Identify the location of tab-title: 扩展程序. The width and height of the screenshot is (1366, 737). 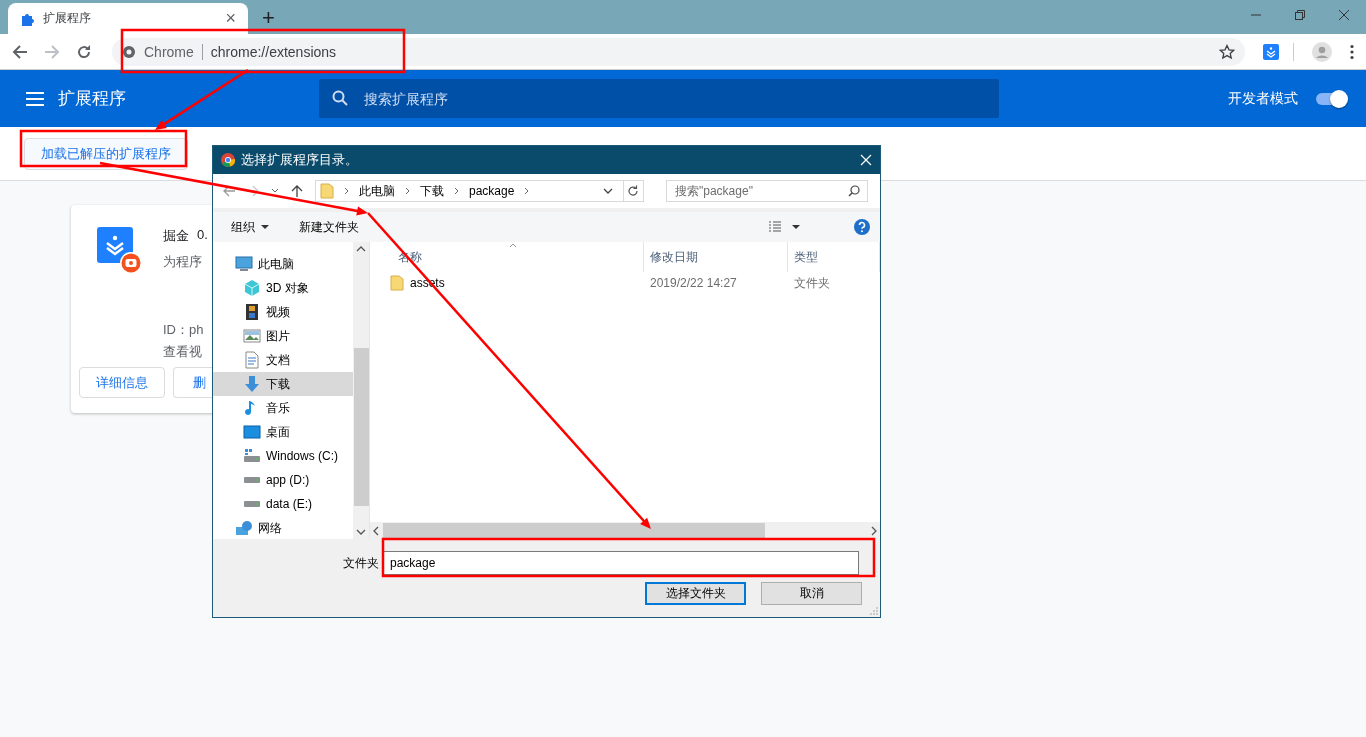
(67, 18).